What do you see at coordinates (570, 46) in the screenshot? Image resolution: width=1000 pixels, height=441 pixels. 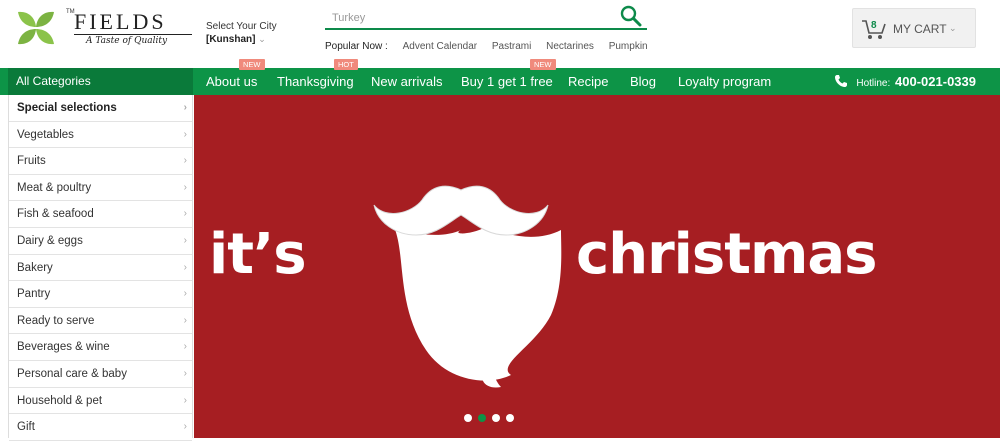 I see `popular-tag: Nectarines` at bounding box center [570, 46].